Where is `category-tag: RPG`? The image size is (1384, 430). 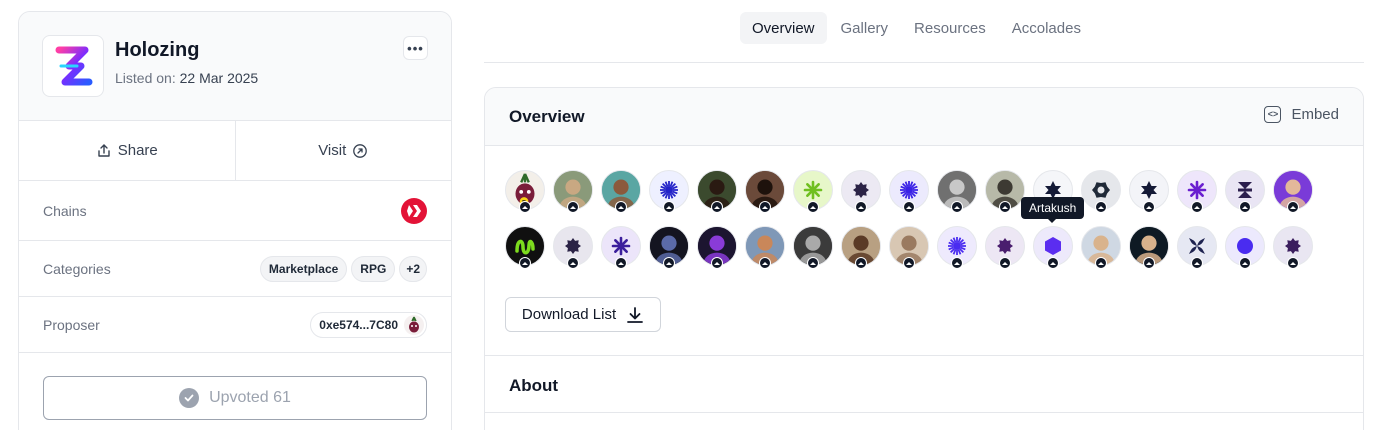 category-tag: RPG is located at coordinates (373, 268).